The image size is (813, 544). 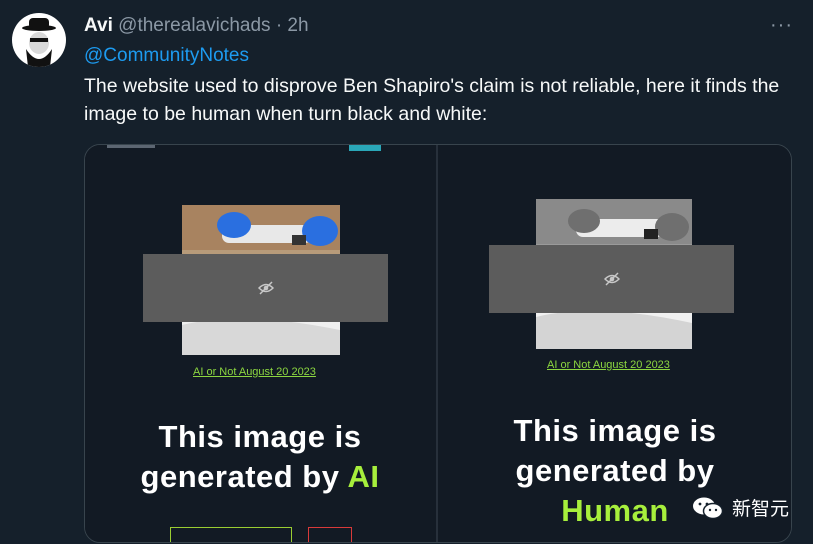 I want to click on cowboy-avatar-icon, so click(x=39, y=42).